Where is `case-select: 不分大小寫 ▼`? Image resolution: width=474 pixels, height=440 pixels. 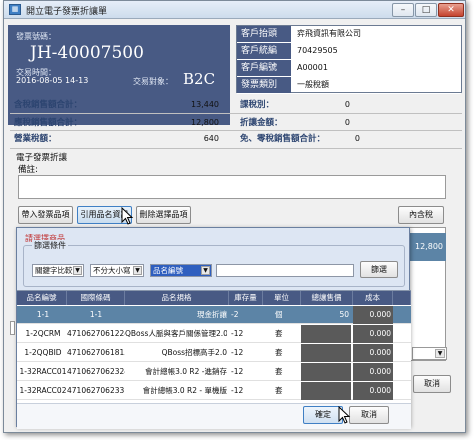 case-select: 不分大小寫 ▼ is located at coordinates (117, 270).